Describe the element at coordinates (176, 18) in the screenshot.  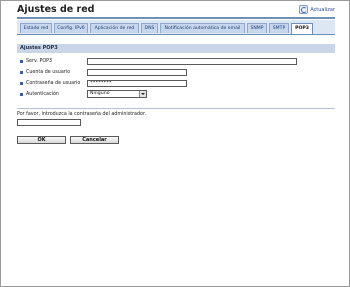
I see `title-divider` at that location.